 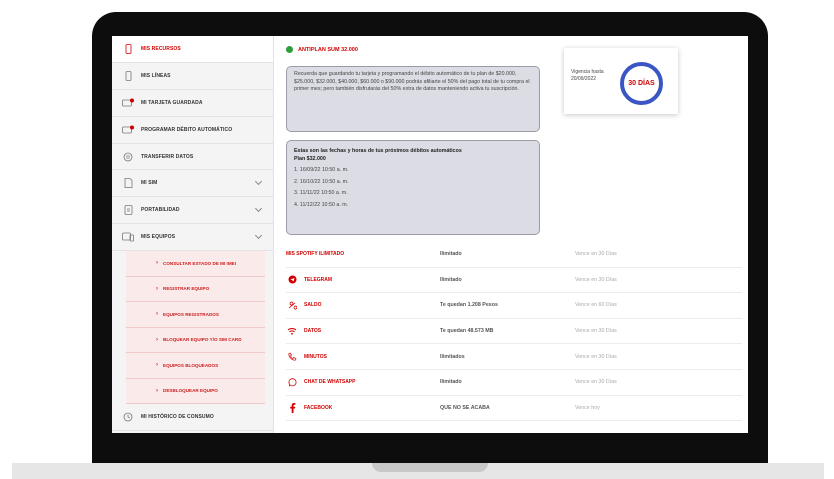 I want to click on resource-label: FACEBOOK, so click(x=318, y=407).